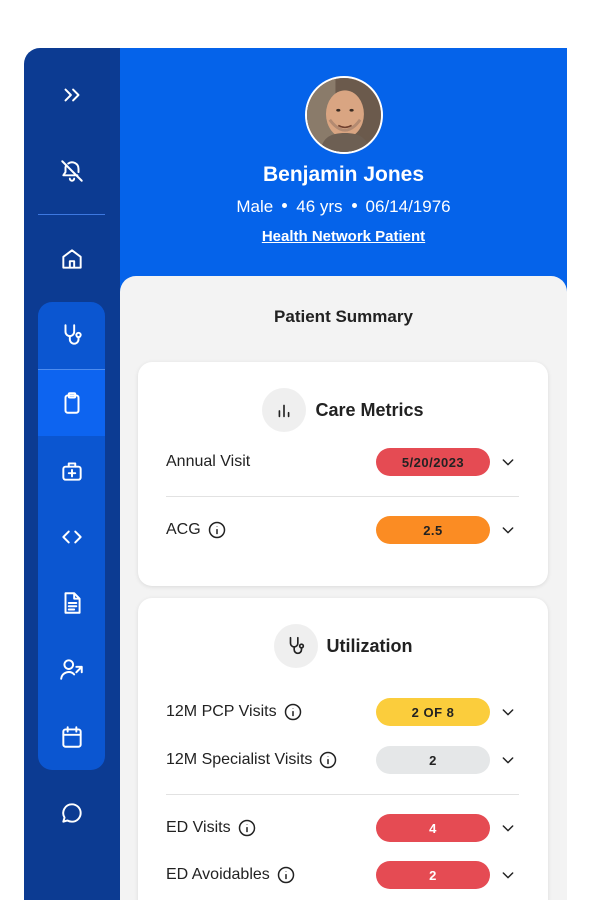 The height and width of the screenshot is (900, 600). Describe the element at coordinates (183, 529) in the screenshot. I see `metric-label: ACG` at that location.